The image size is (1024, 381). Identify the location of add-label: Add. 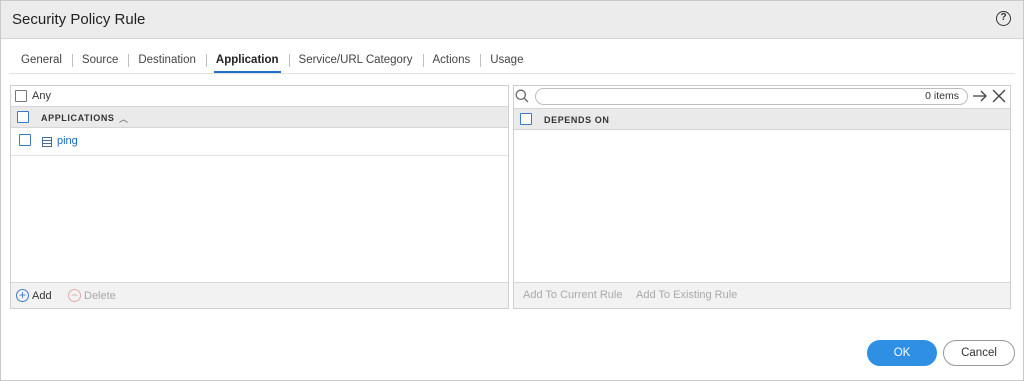
(42, 295).